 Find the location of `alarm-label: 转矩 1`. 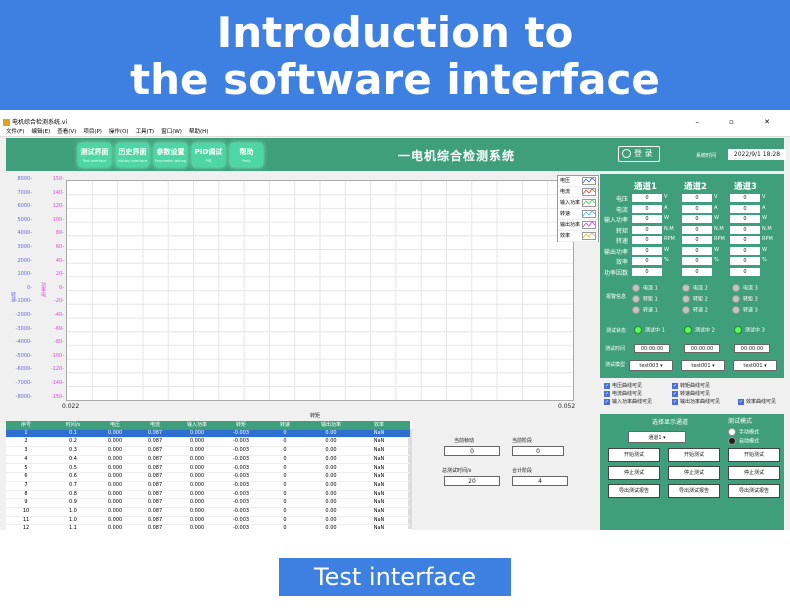

alarm-label: 转矩 1 is located at coordinates (650, 299).